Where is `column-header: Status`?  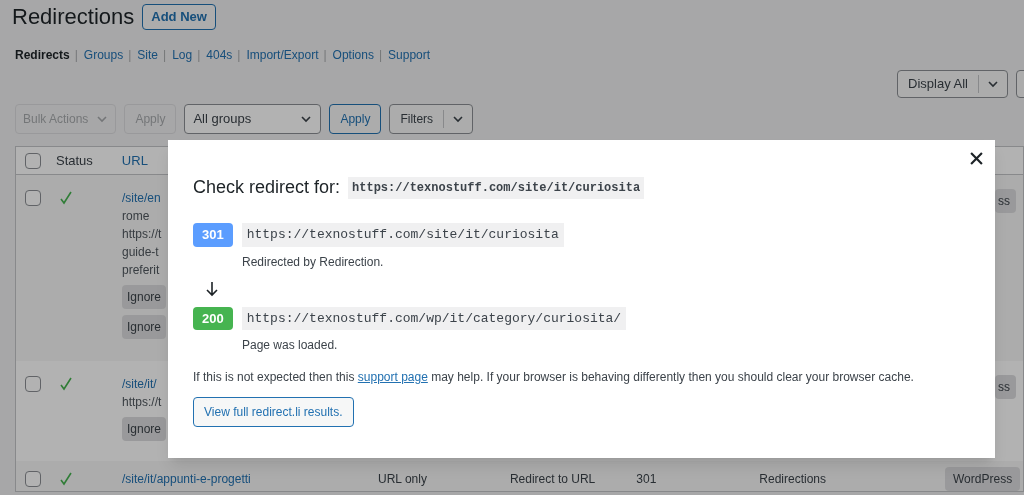 column-header: Status is located at coordinates (74, 160).